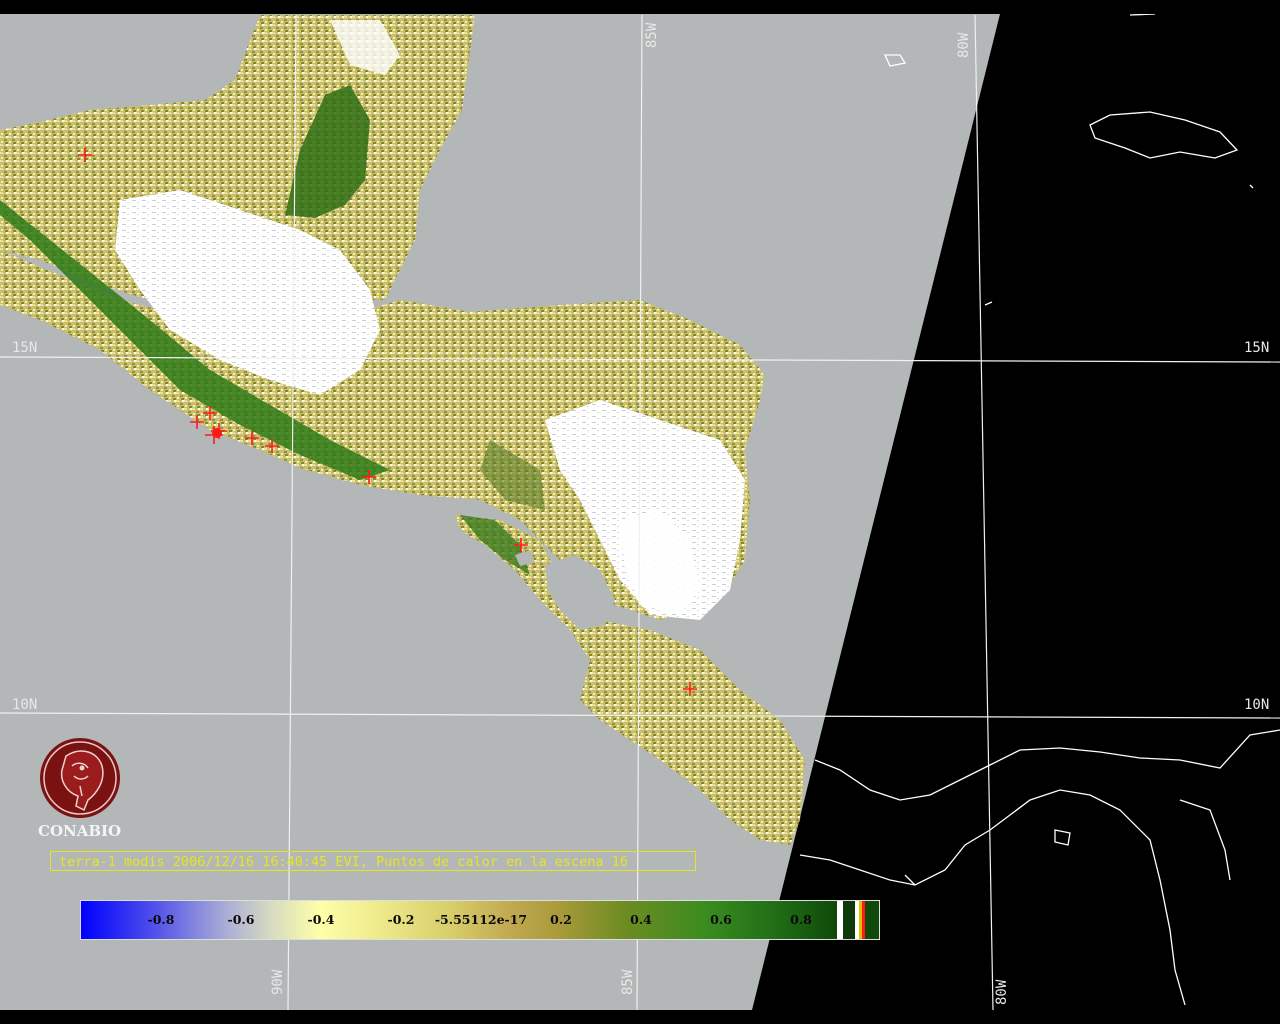 The height and width of the screenshot is (1024, 1280). Describe the element at coordinates (801, 919) in the screenshot. I see `colorbar-tick-label: 0.8` at that location.